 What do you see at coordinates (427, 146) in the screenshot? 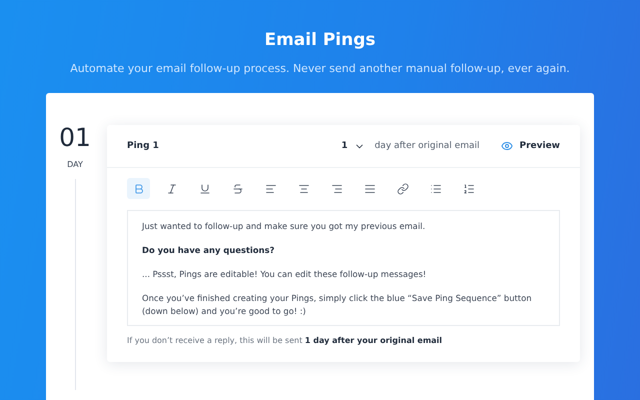
I see `delay-label: day after original email` at bounding box center [427, 146].